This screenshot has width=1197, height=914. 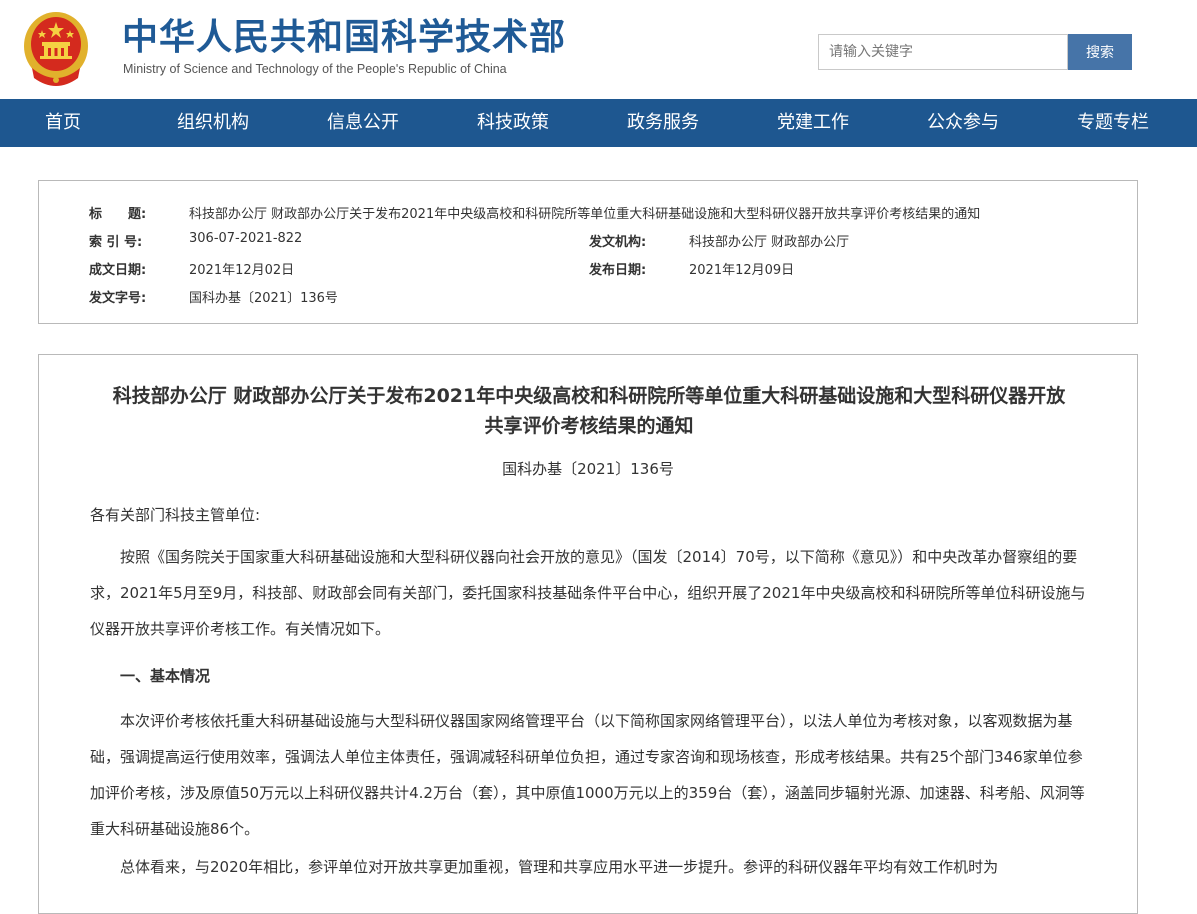 I want to click on nav-item-information: 信息公开, so click(x=363, y=123).